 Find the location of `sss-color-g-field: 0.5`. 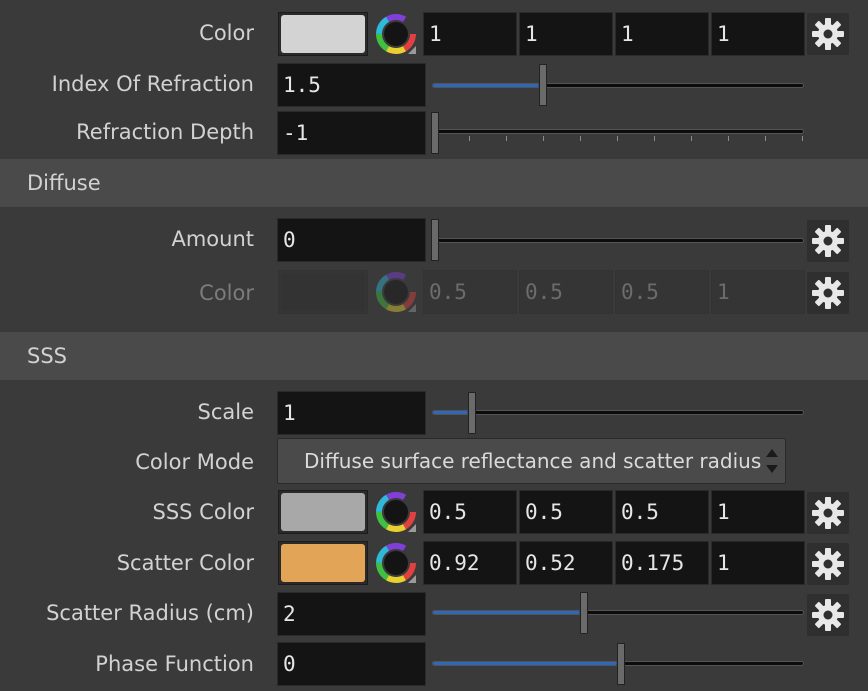

sss-color-g-field: 0.5 is located at coordinates (566, 512).